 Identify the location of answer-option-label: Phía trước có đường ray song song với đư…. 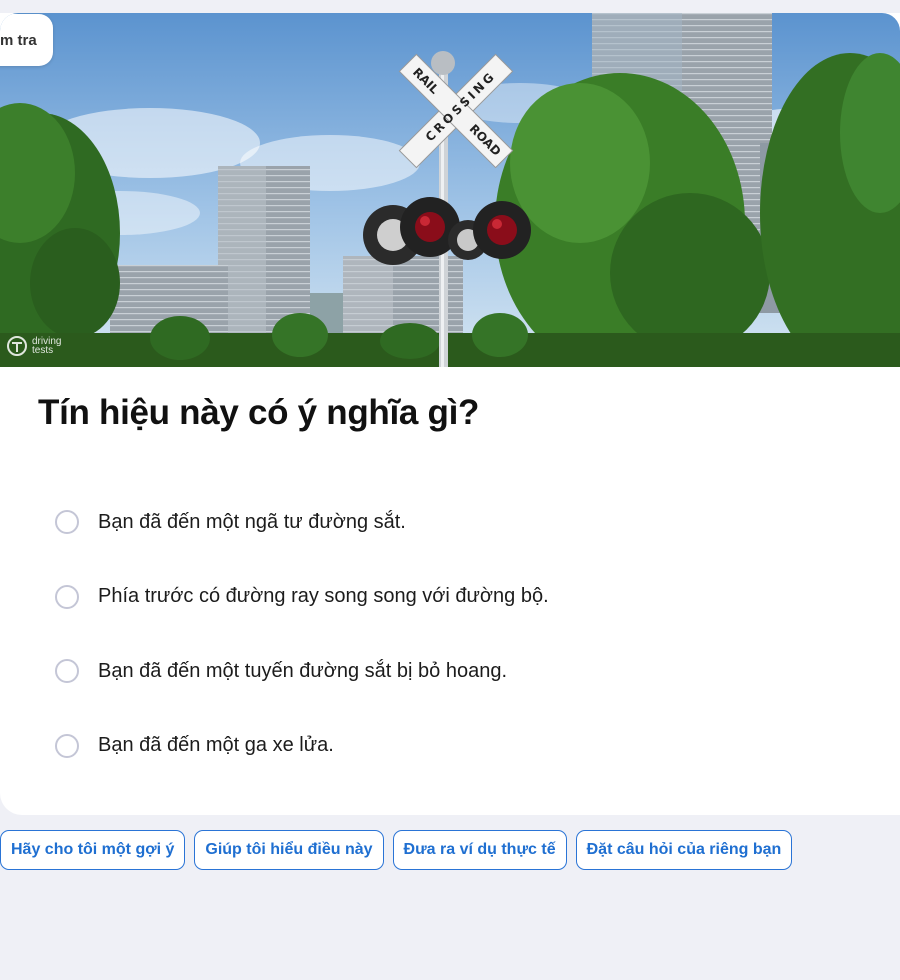
(323, 596).